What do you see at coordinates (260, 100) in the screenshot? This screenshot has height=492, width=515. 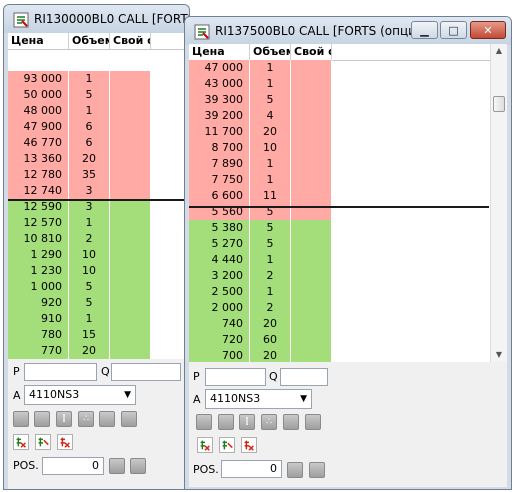 I see `ask-row: 39 300 5` at bounding box center [260, 100].